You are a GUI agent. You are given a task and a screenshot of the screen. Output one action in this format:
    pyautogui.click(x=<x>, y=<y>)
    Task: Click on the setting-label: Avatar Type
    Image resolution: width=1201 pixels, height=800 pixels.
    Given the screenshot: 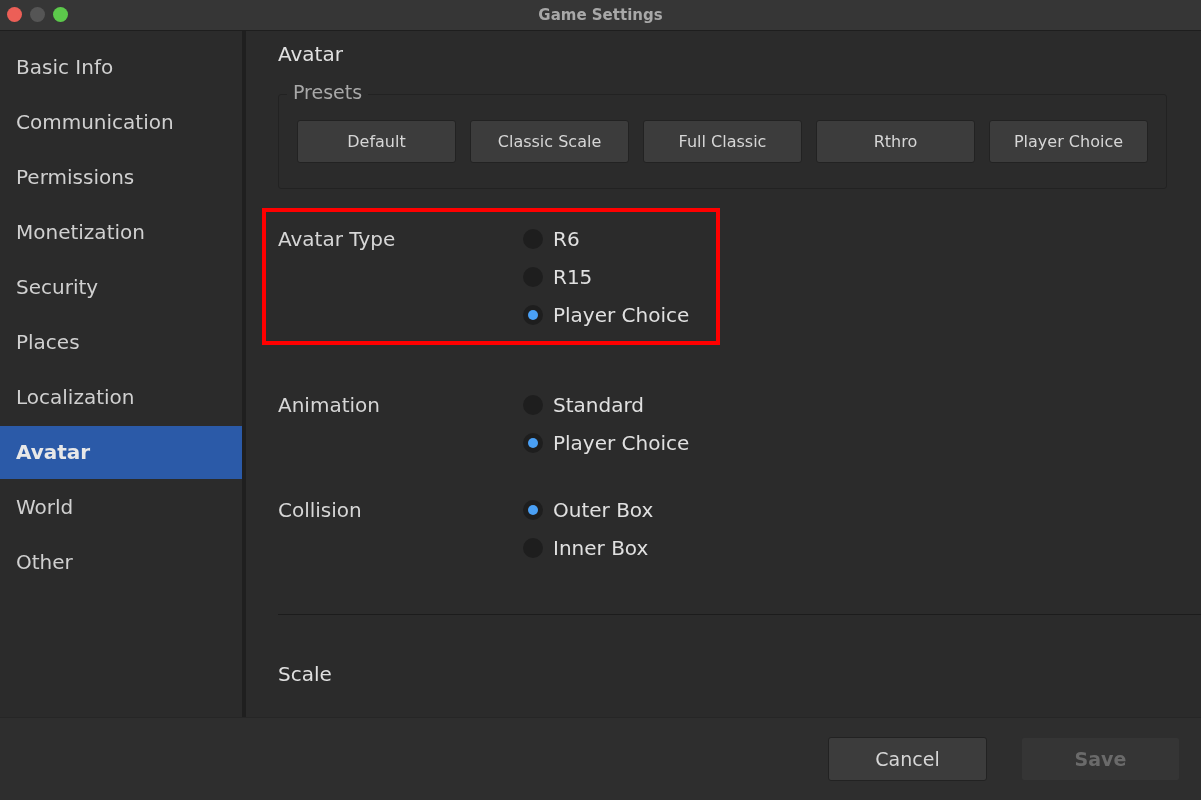 What is the action you would take?
    pyautogui.click(x=337, y=239)
    